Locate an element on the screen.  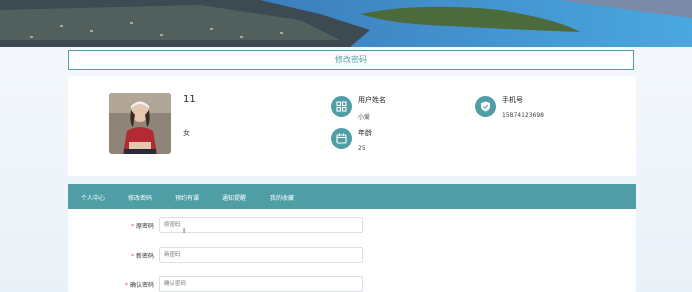
old-password-label: * 原密码 is located at coordinates (111, 225).